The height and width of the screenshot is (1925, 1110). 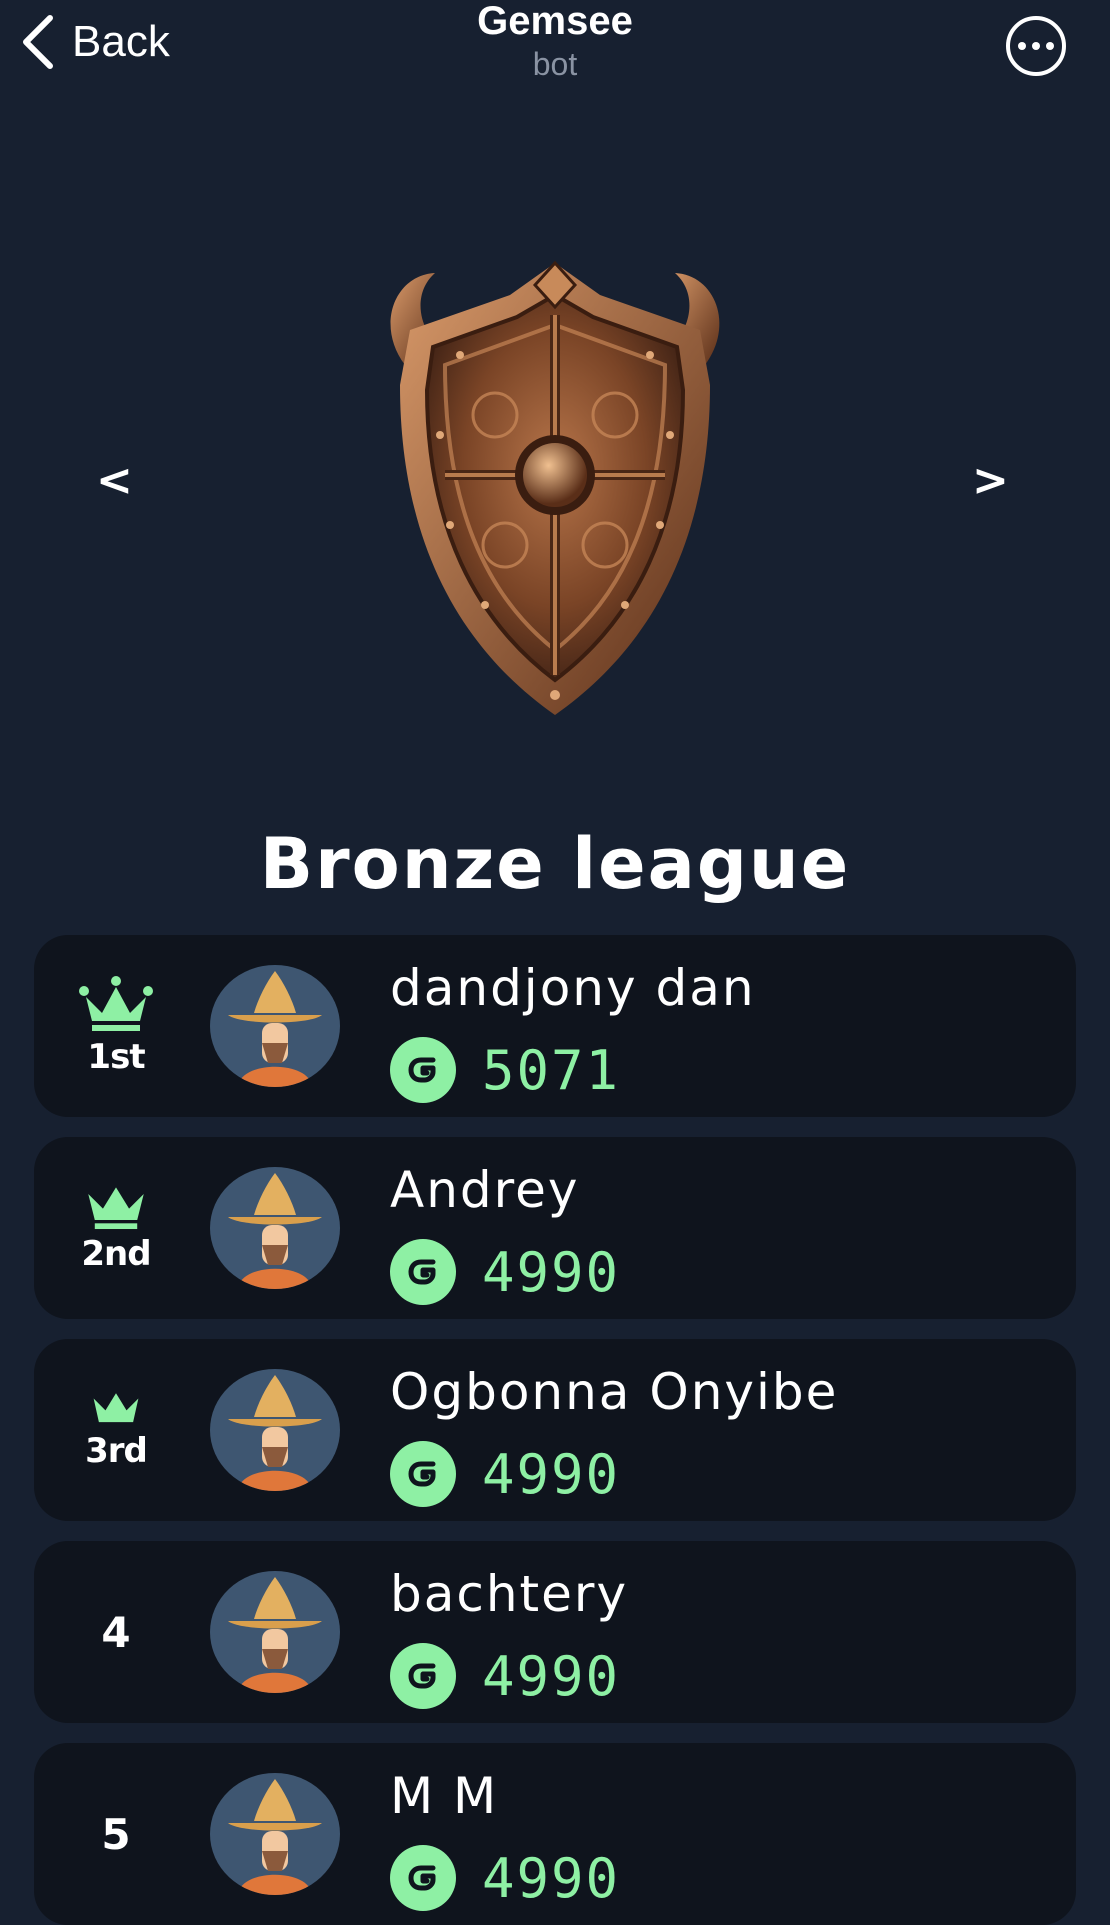 I want to click on rank-badge: 5, so click(x=116, y=1834).